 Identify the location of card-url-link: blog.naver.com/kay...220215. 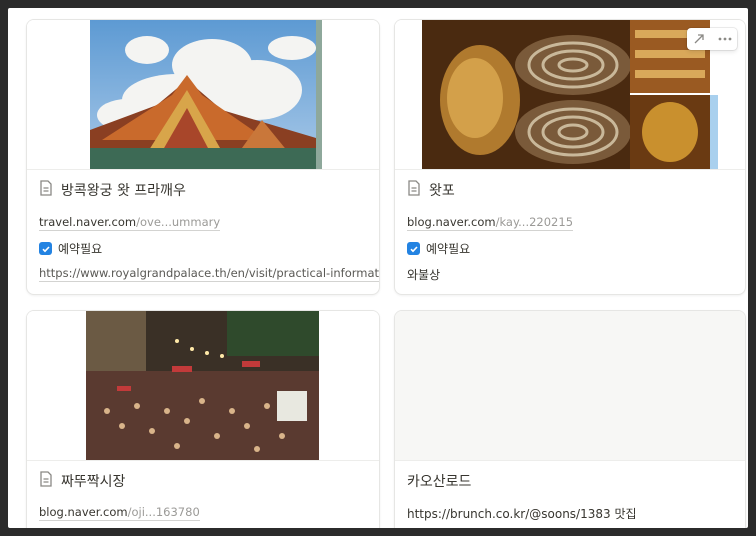
(490, 223).